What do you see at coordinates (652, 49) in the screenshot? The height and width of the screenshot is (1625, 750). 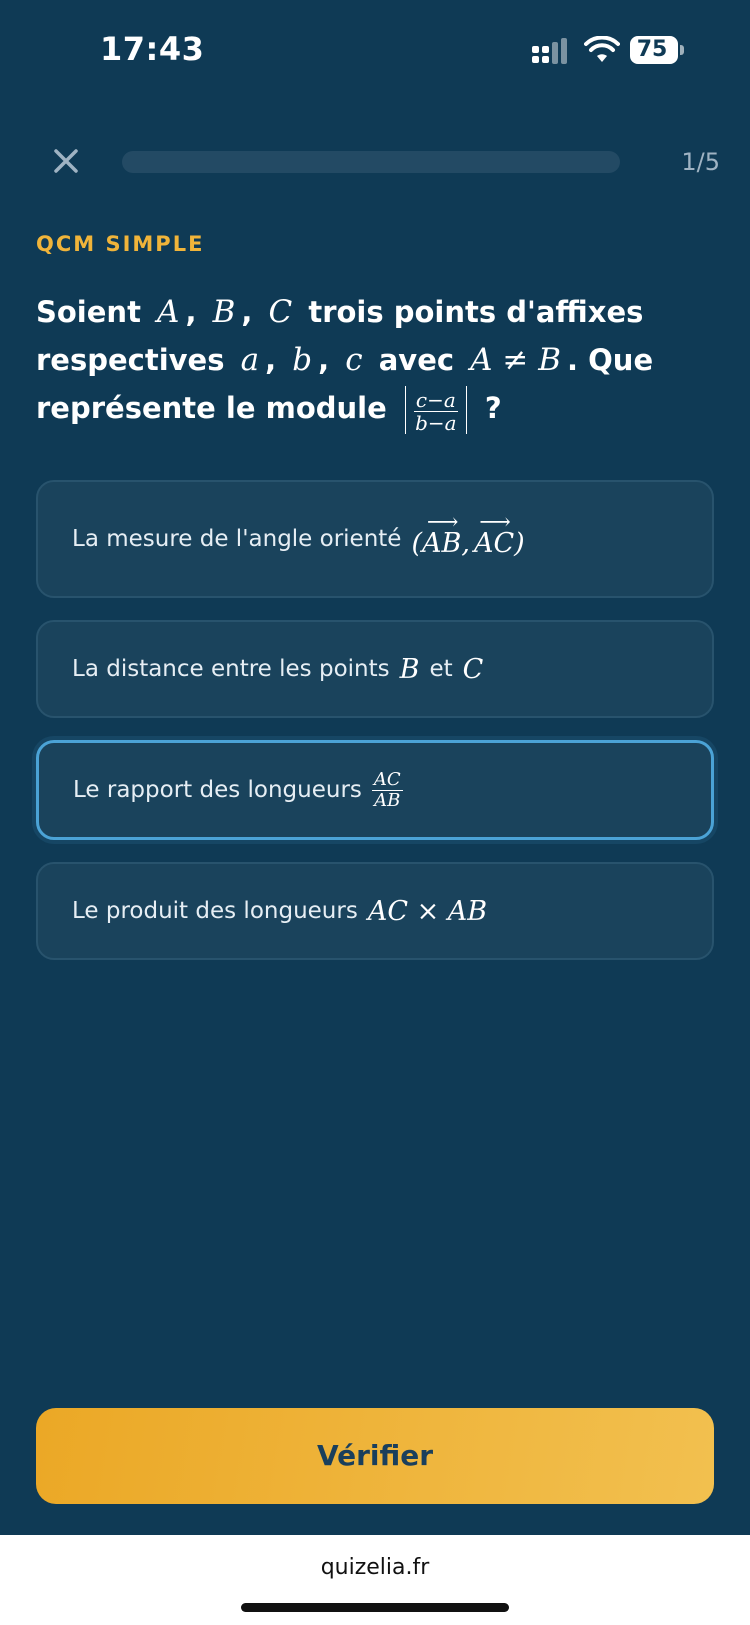 I see `battery-level: 75` at bounding box center [652, 49].